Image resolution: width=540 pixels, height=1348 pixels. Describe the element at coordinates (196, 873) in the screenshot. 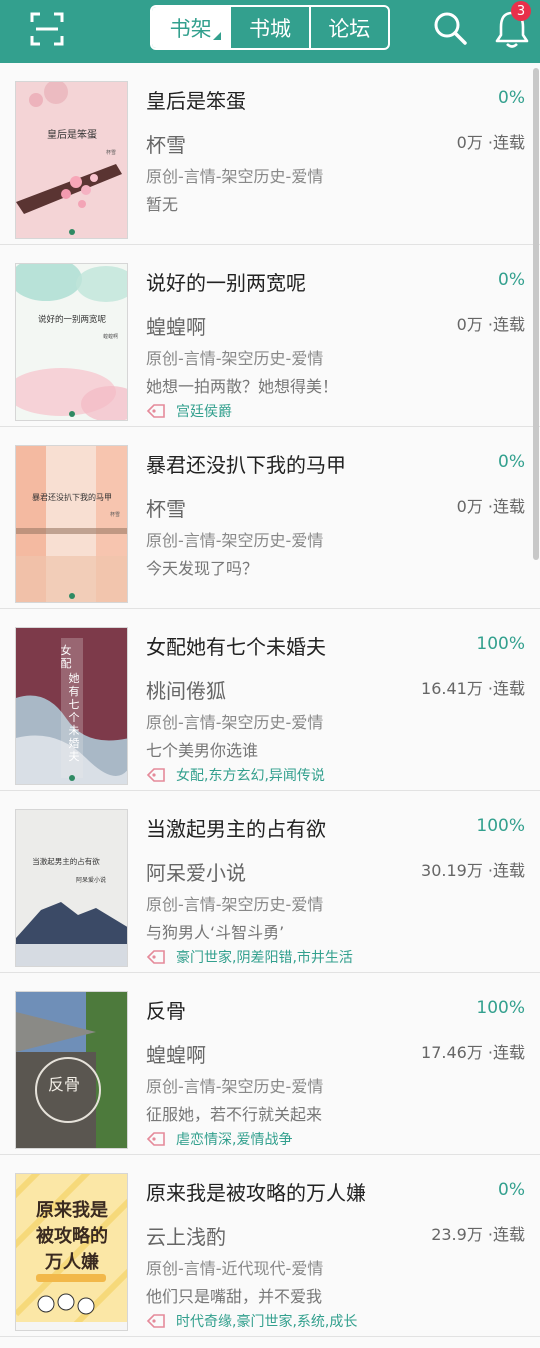

I see `book-author: 阿呆爱小说` at that location.